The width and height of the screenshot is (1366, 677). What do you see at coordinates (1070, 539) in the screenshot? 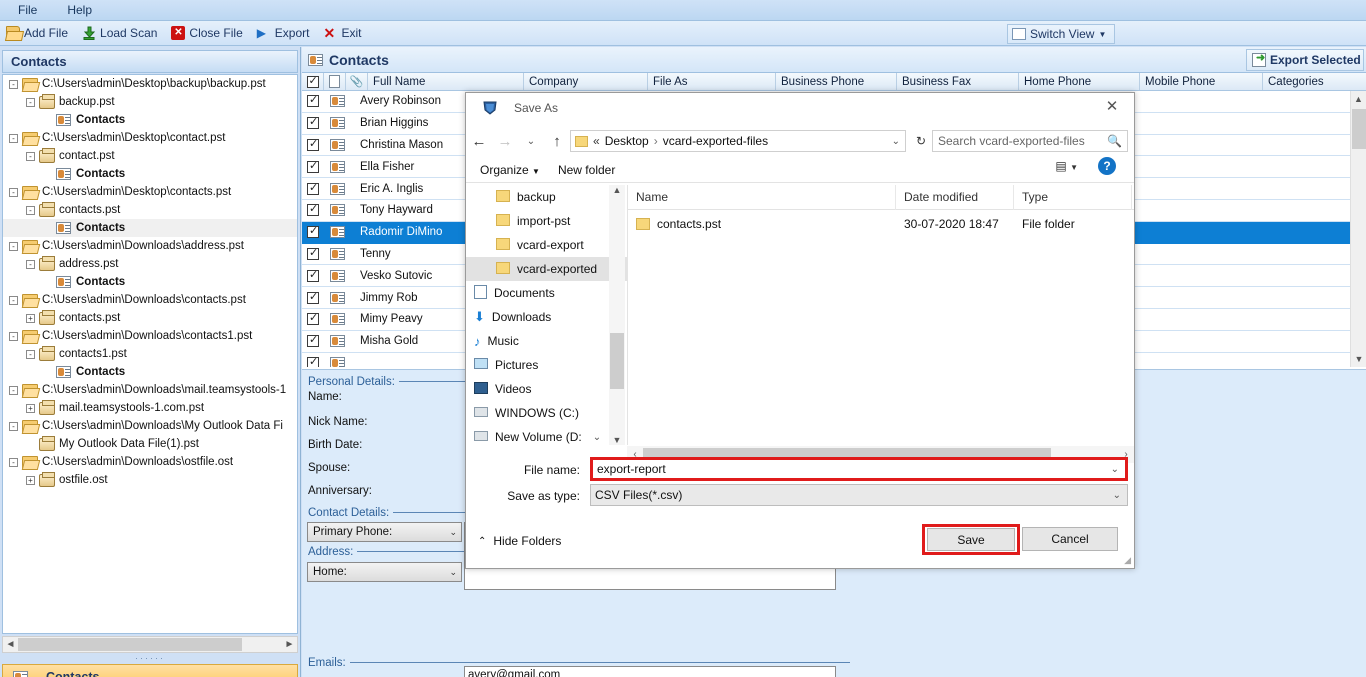
I see `cancel-button: Cancel` at bounding box center [1070, 539].